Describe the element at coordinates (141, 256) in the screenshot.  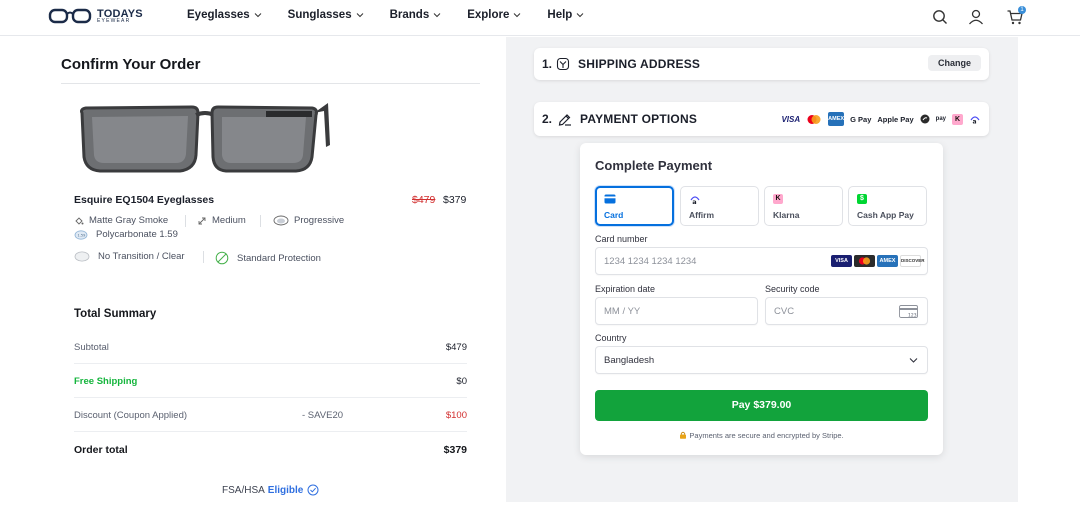
I see `spec-transition-text: No Transition / Clear` at that location.